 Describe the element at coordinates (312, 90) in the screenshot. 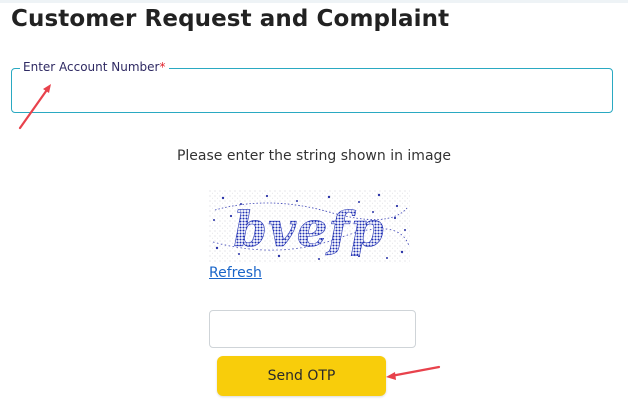

I see `account-number-input` at that location.